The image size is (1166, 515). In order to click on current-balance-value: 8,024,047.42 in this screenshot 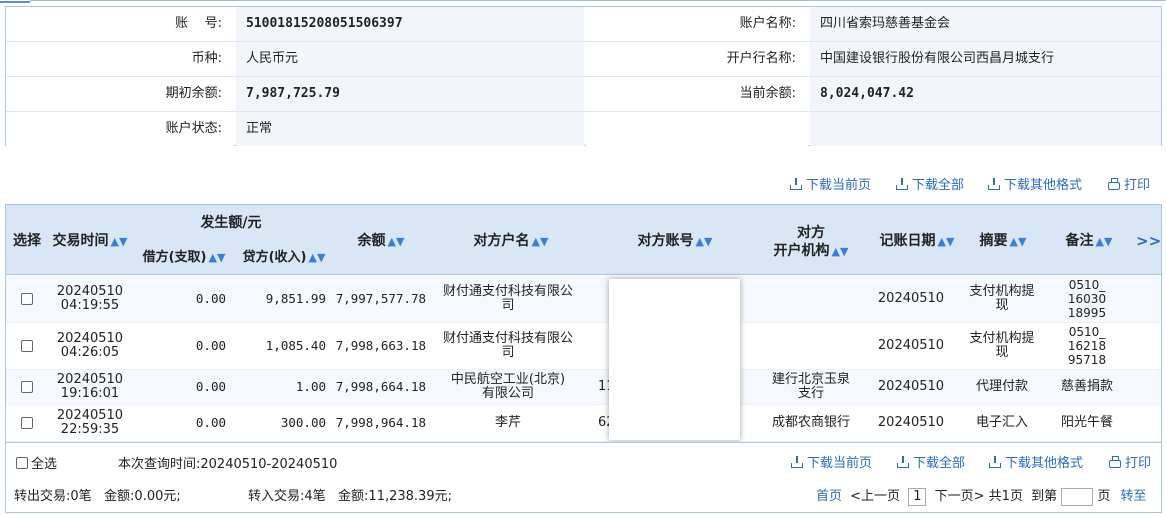, I will do `click(985, 94)`.